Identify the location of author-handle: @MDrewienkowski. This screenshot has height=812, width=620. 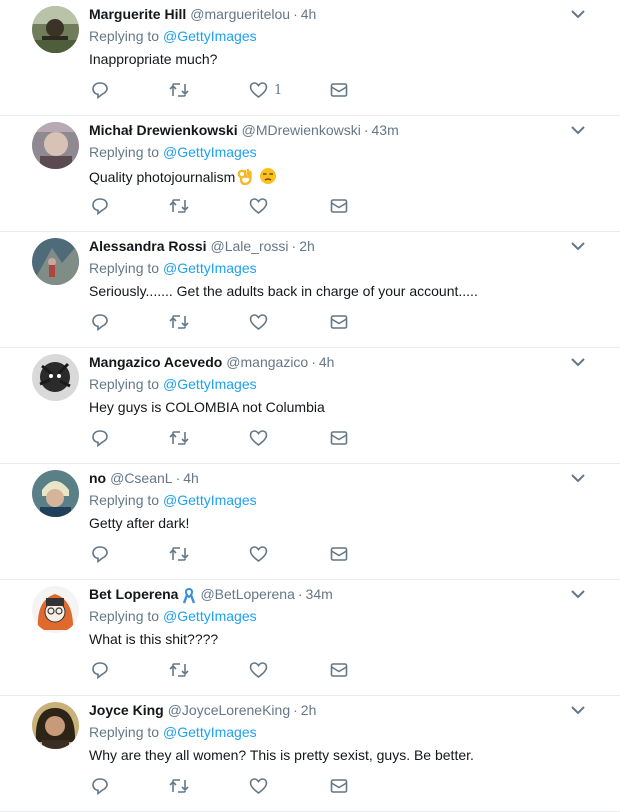
(301, 130).